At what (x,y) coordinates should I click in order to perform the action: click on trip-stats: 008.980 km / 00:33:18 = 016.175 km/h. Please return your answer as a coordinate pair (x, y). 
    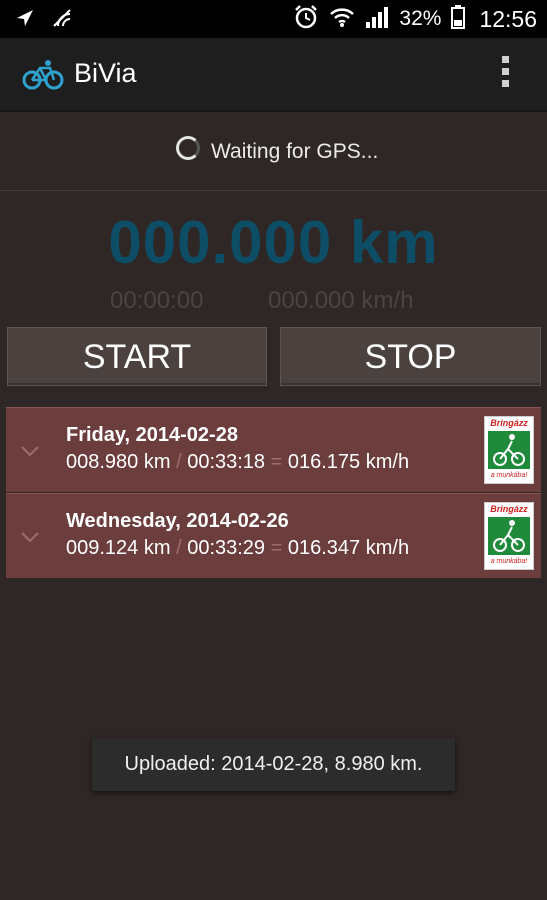
    Looking at the image, I should click on (237, 462).